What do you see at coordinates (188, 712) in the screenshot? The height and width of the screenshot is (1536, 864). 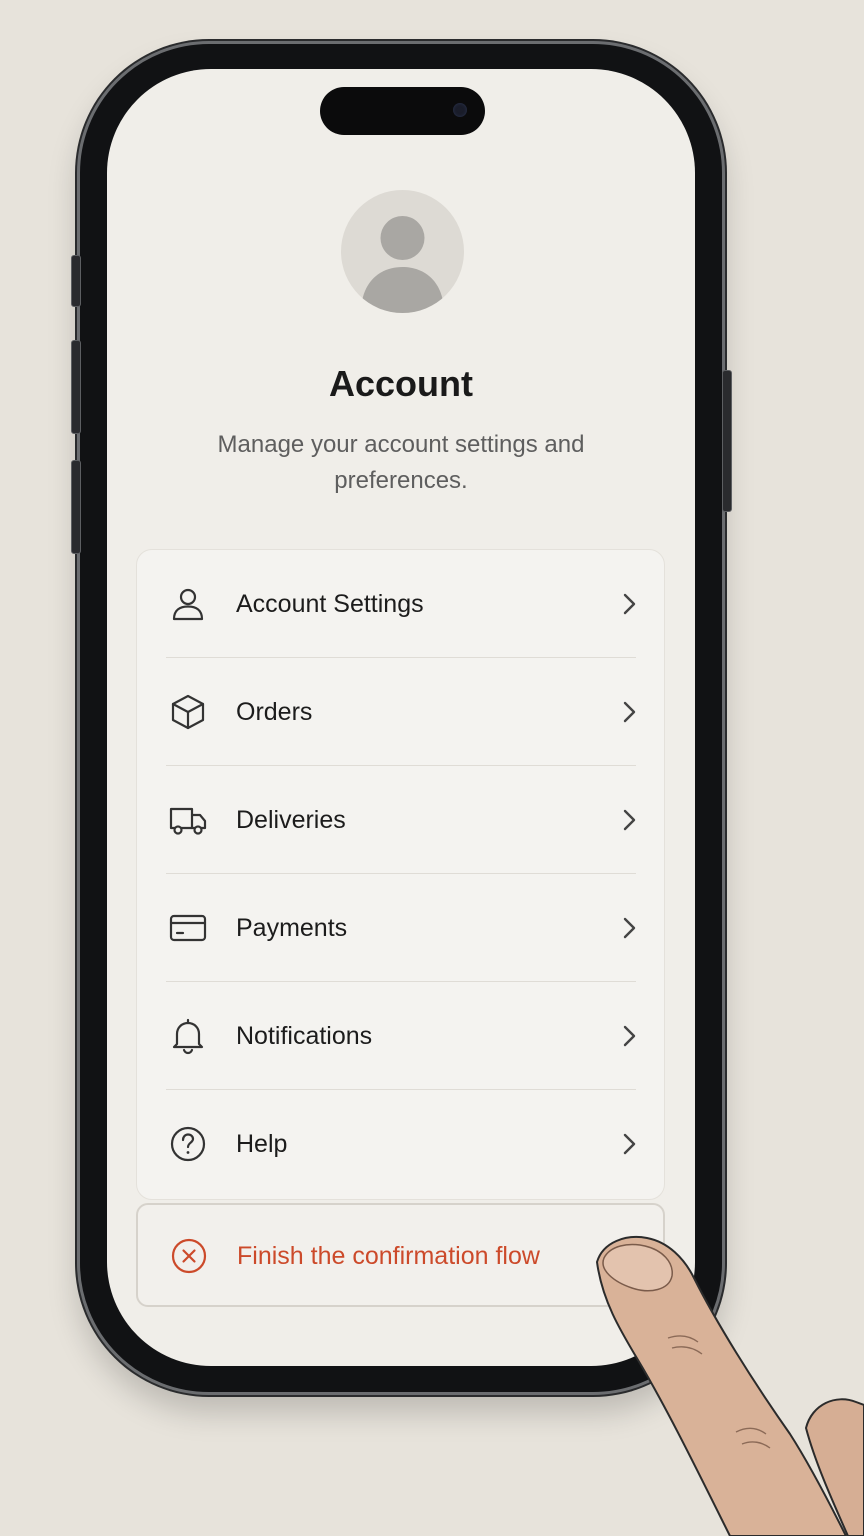 I see `box-icon` at bounding box center [188, 712].